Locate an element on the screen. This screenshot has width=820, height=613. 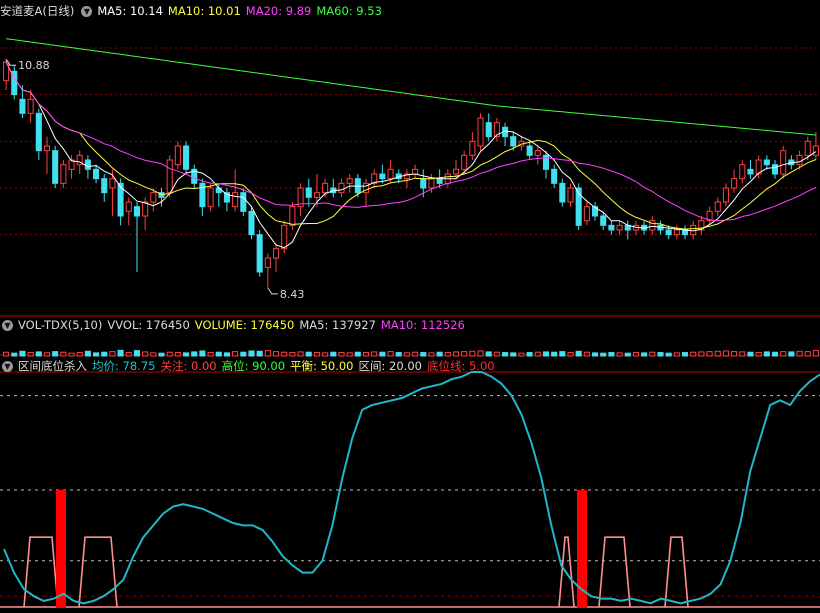
high-price-label: 10.88 is located at coordinates (34, 65).